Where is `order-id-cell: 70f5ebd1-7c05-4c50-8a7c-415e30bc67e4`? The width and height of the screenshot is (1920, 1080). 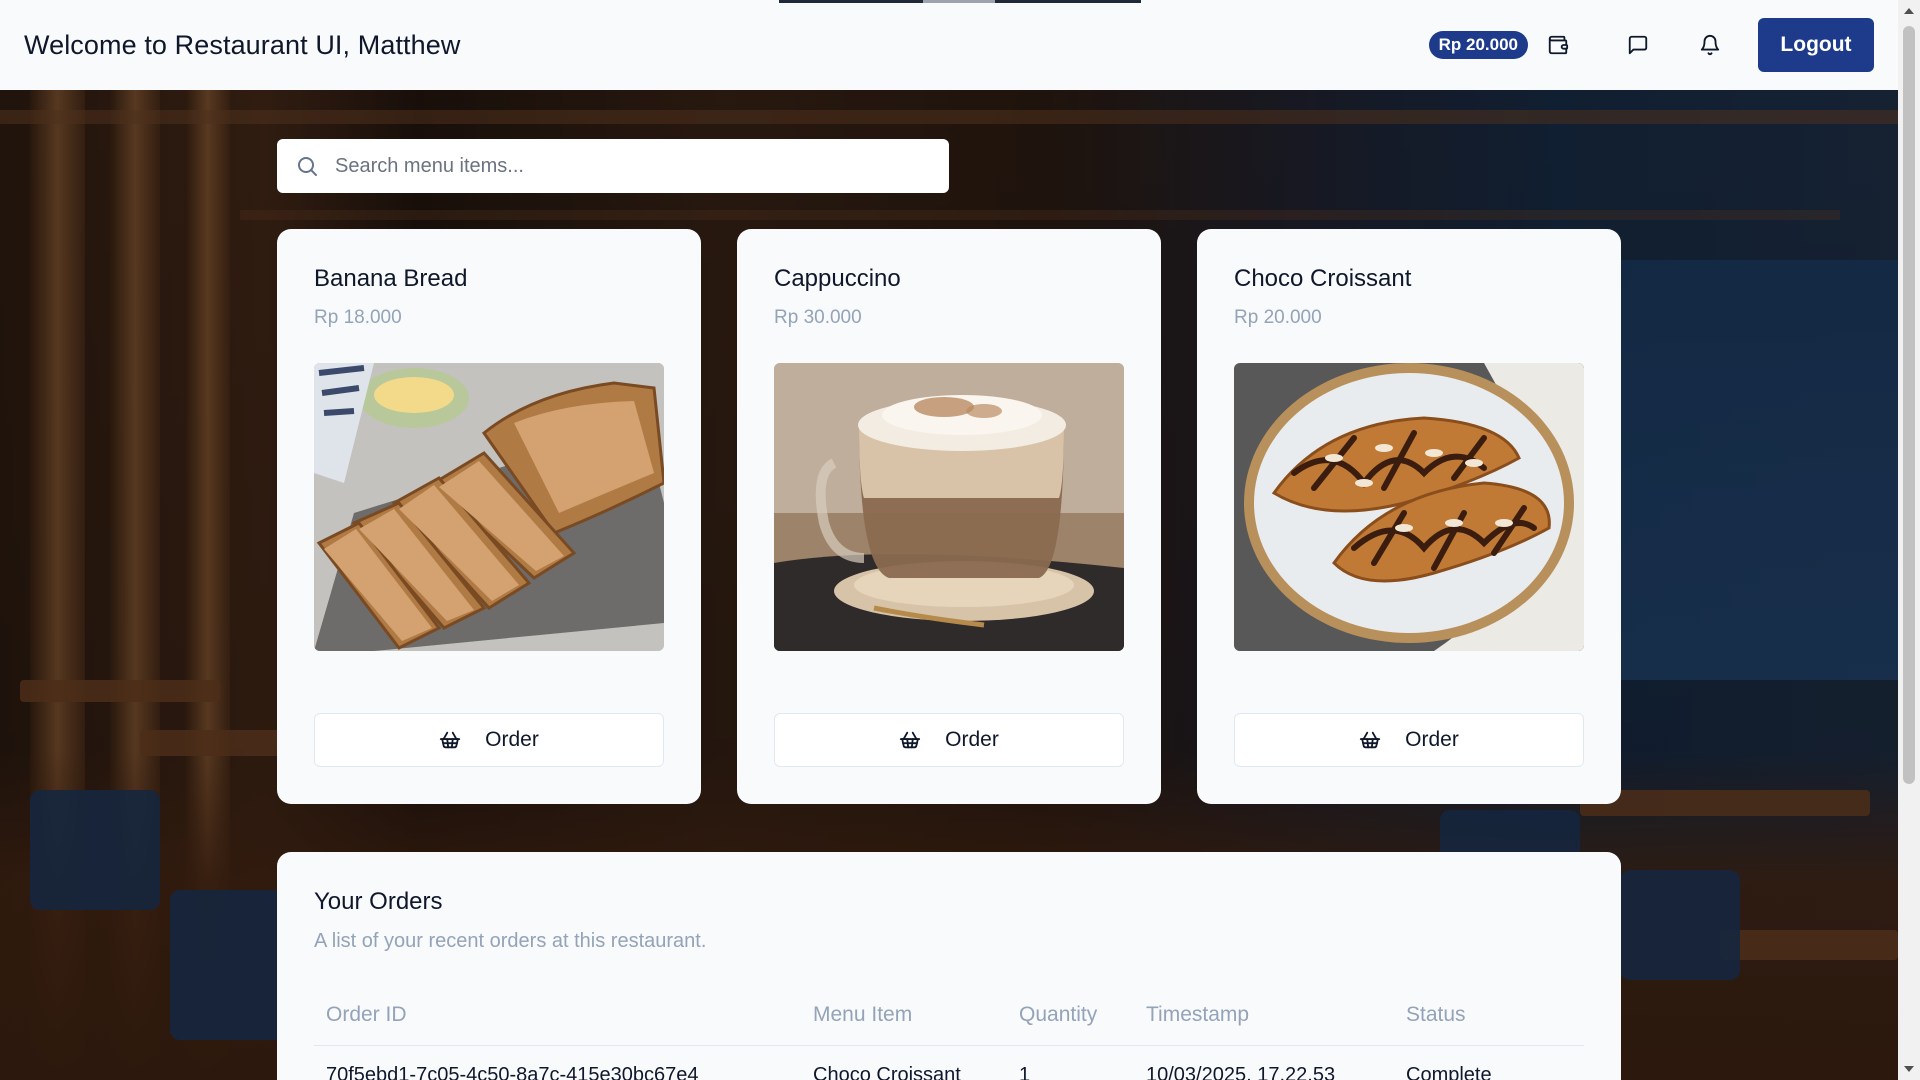
order-id-cell: 70f5ebd1-7c05-4c50-8a7c-415e30bc67e4 is located at coordinates (512, 1072).